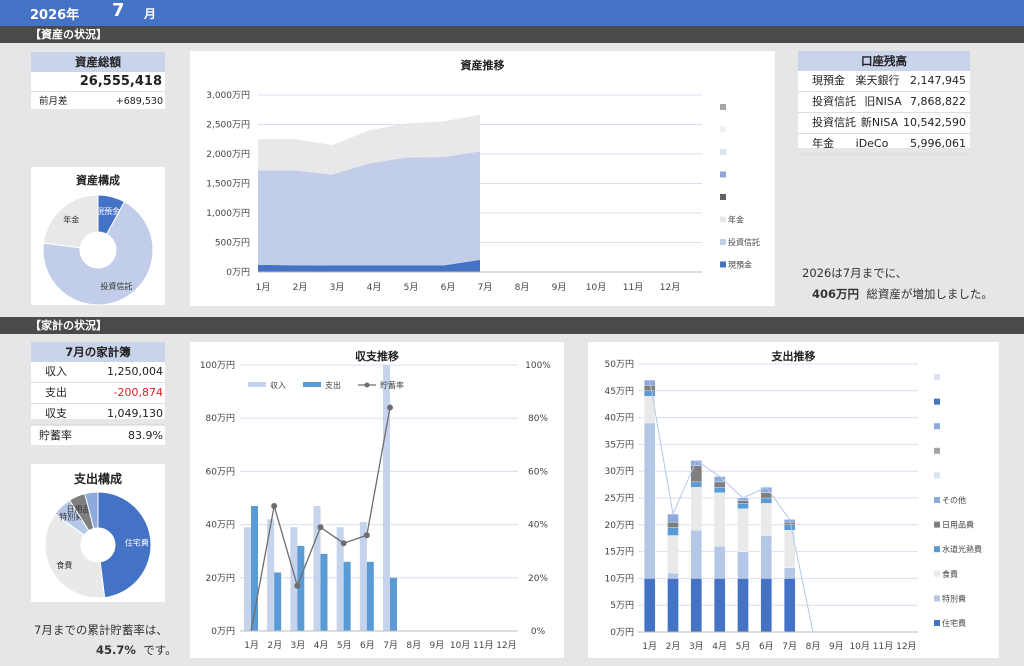 This screenshot has width=1024, height=666. Describe the element at coordinates (506, 645) in the screenshot. I see `x-tick: 12月` at that location.